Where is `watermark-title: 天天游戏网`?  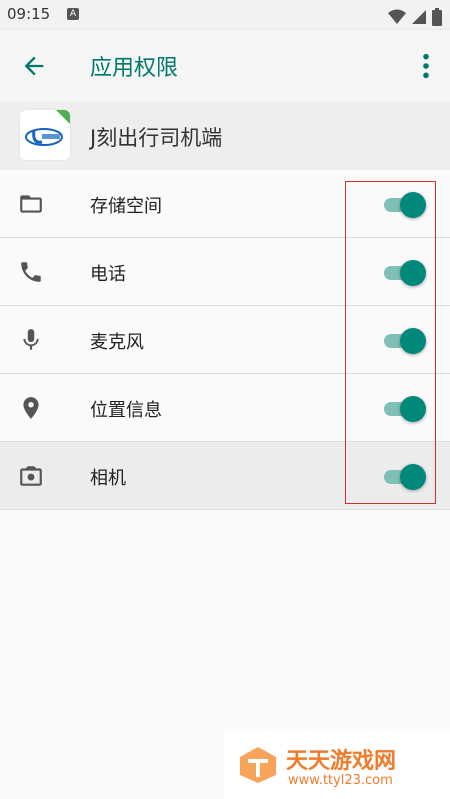
watermark-title: 天天游戏网 is located at coordinates (341, 761).